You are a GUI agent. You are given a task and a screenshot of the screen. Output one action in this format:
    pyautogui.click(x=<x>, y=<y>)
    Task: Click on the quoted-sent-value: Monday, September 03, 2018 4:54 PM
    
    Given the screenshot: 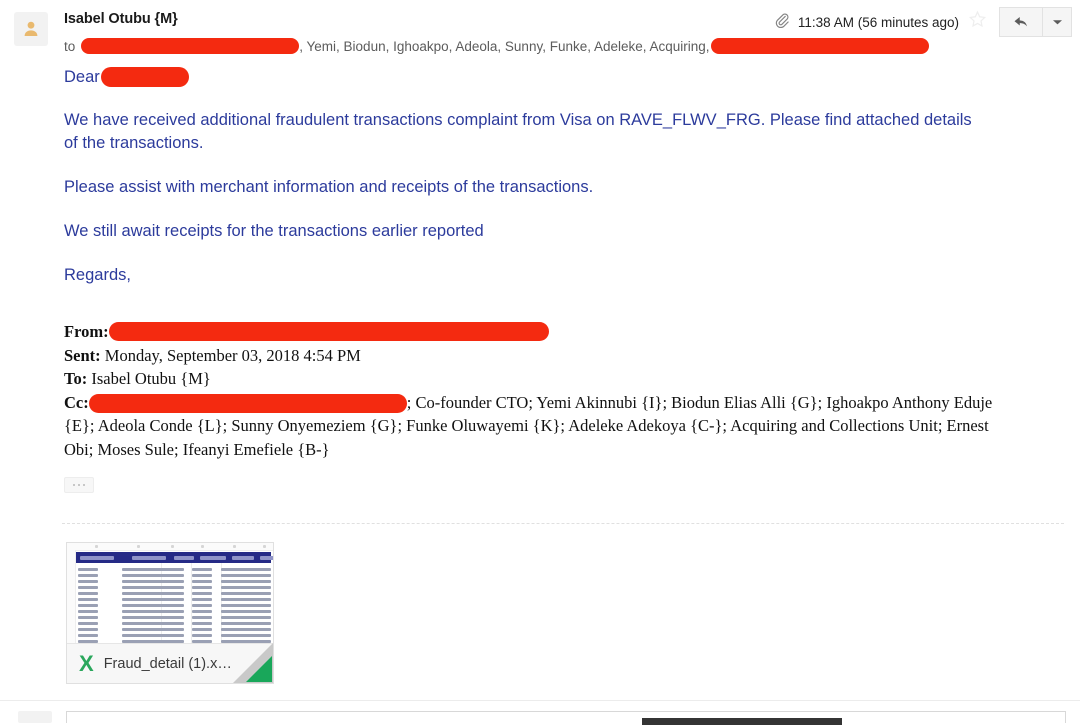 What is the action you would take?
    pyautogui.click(x=232, y=355)
    